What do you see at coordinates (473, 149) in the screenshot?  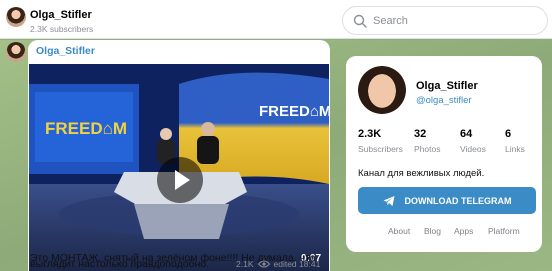 I see `stat-label: Videos` at bounding box center [473, 149].